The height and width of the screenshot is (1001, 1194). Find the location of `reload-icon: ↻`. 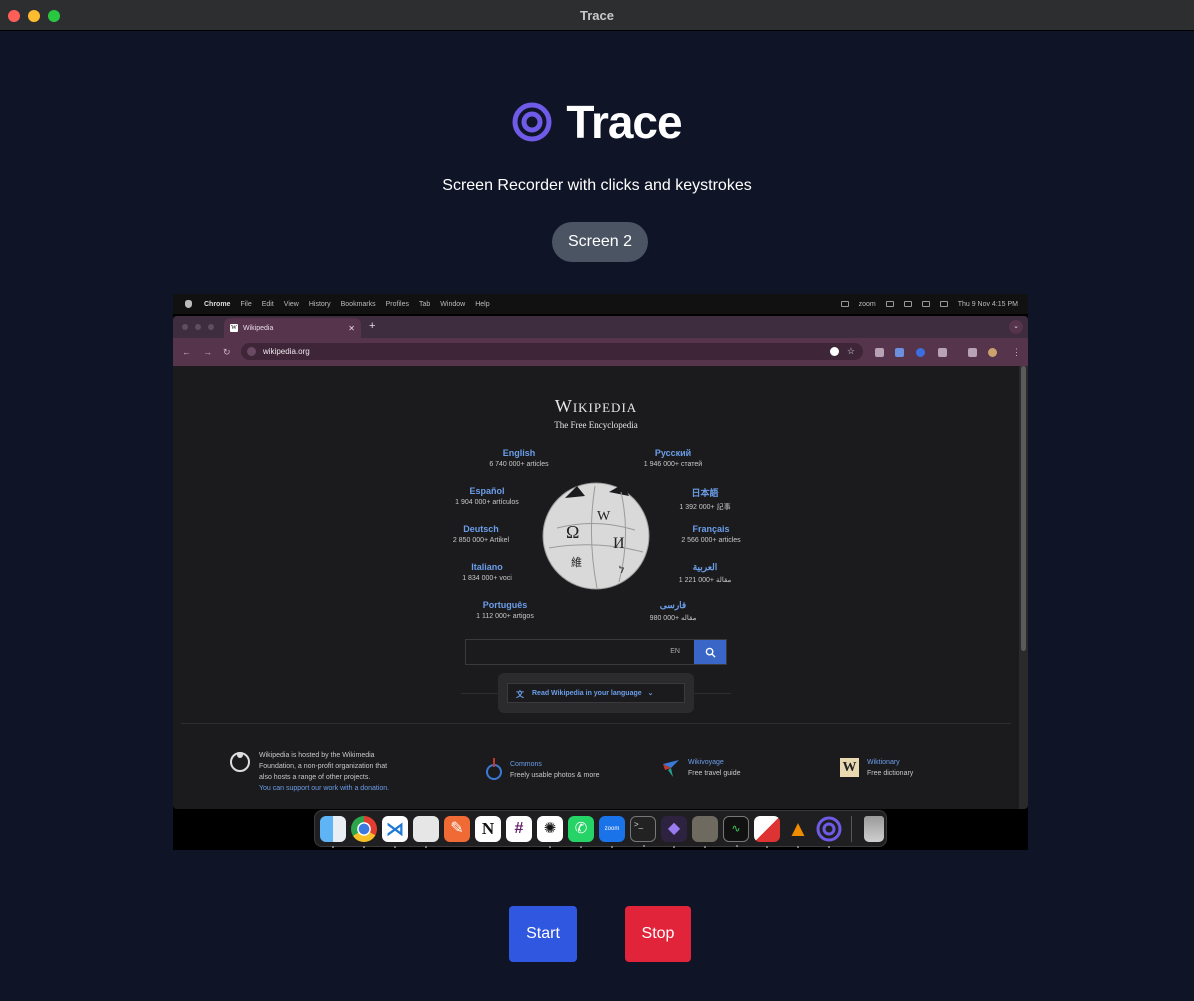

reload-icon: ↻ is located at coordinates (227, 352).